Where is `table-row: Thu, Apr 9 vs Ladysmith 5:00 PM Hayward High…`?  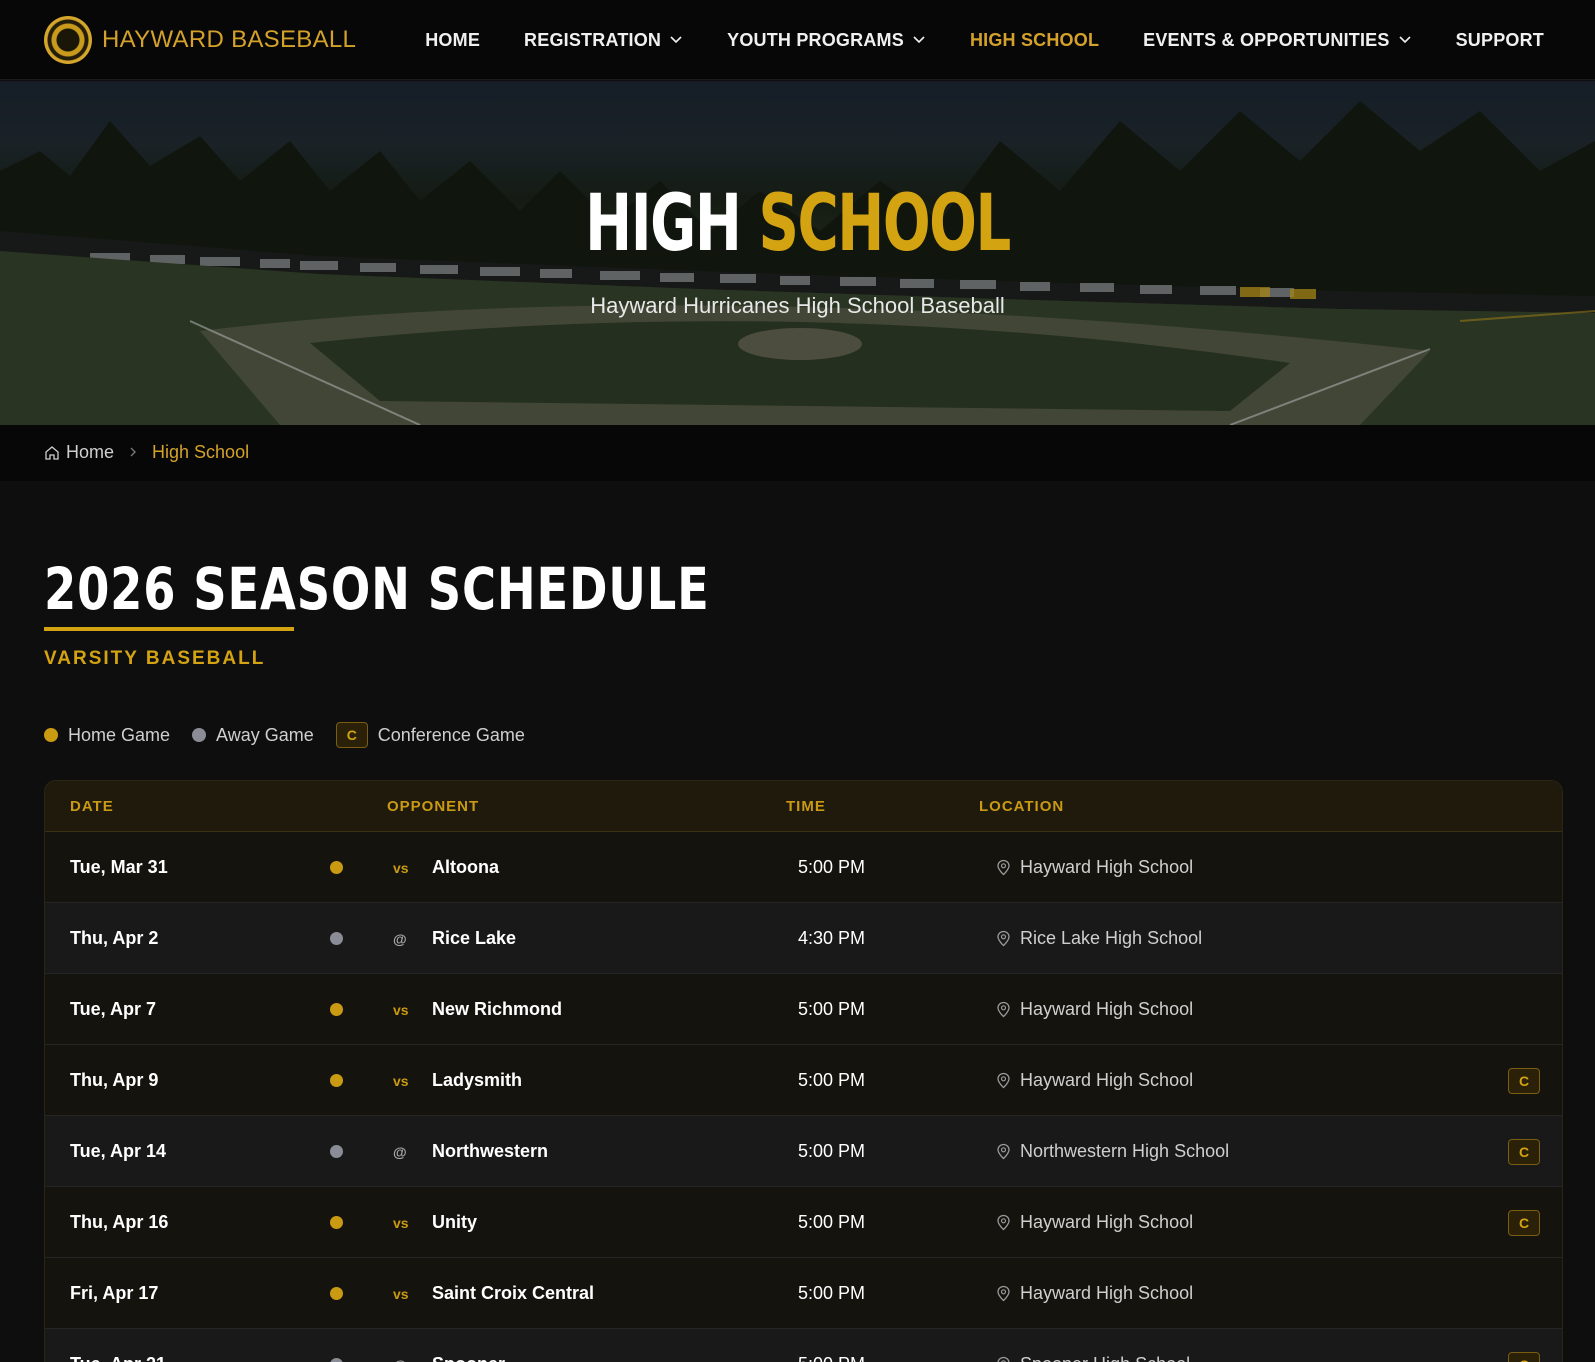 table-row: Thu, Apr 9 vs Ladysmith 5:00 PM Hayward High… is located at coordinates (803, 1080).